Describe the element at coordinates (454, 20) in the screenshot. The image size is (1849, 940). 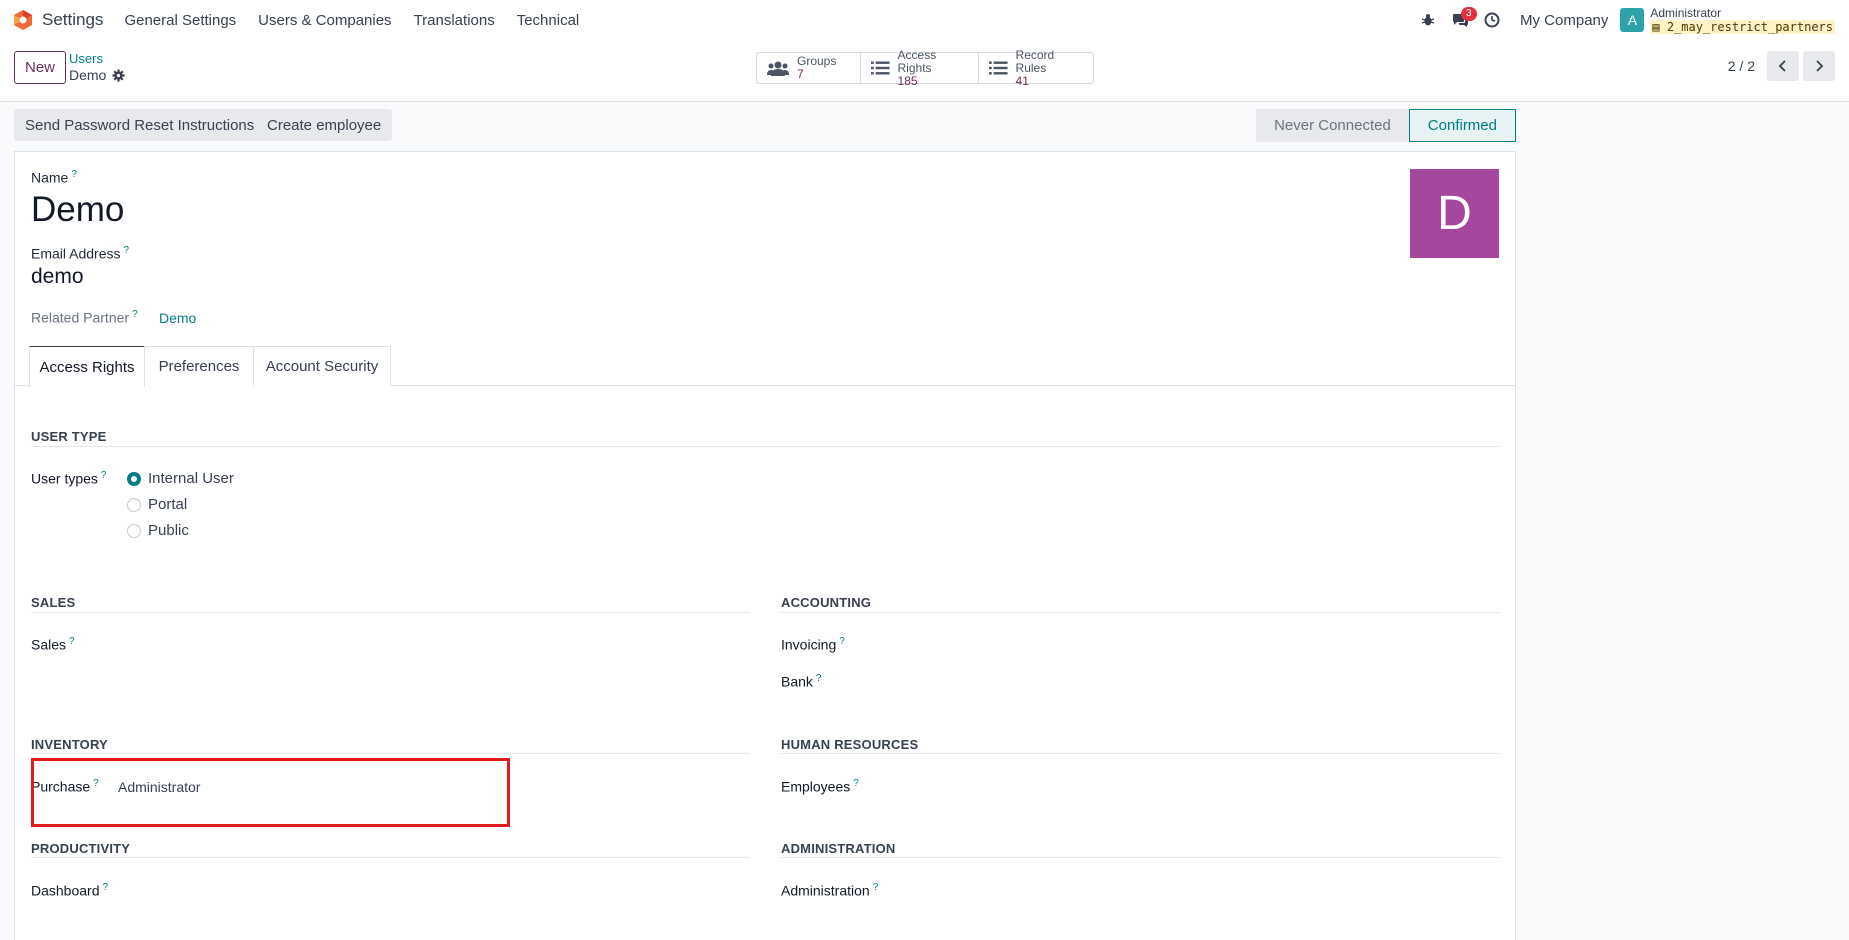
I see `menu-translations: Translations` at that location.